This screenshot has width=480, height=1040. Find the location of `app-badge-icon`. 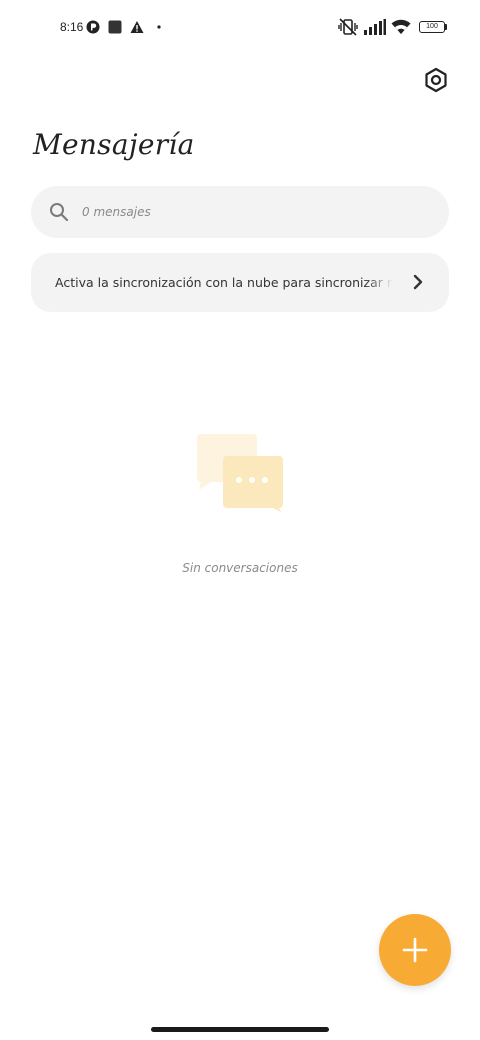

app-badge-icon is located at coordinates (93, 27).